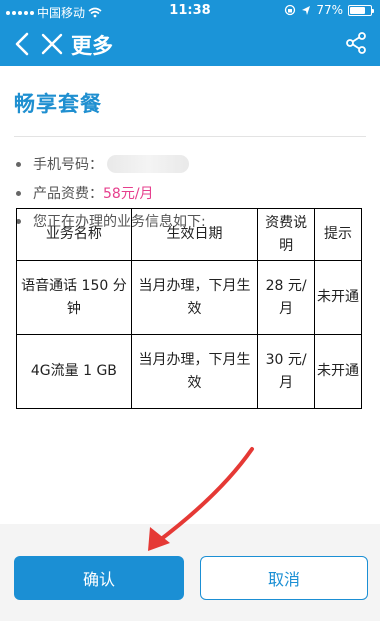 This screenshot has width=380, height=621. What do you see at coordinates (290, 10) in the screenshot?
I see `orientation-lock-icon` at bounding box center [290, 10].